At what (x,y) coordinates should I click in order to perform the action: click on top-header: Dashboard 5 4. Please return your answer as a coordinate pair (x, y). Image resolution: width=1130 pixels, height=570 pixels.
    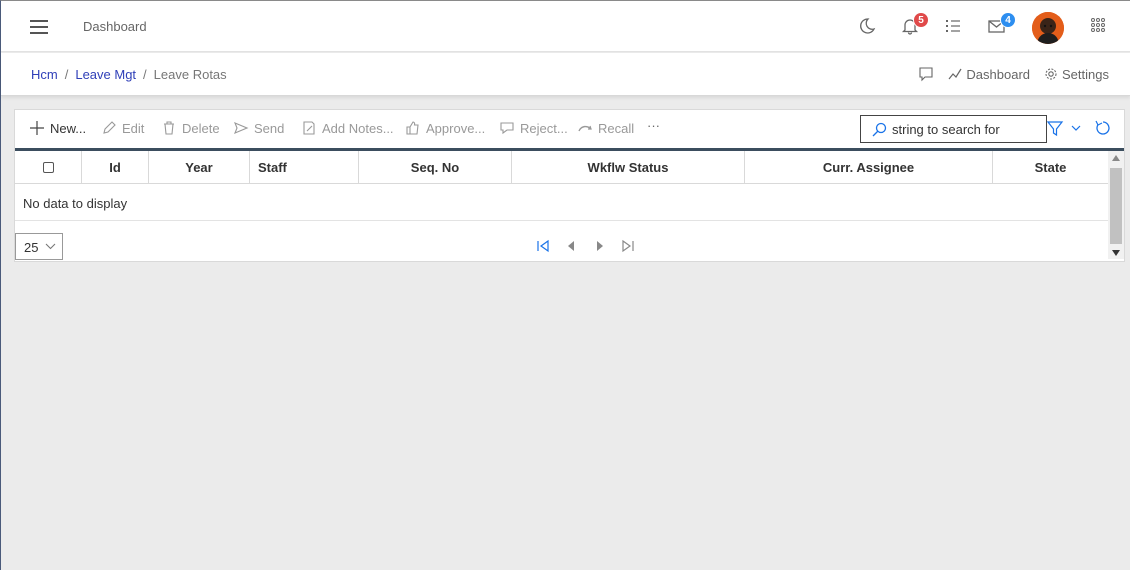
    Looking at the image, I should click on (565, 26).